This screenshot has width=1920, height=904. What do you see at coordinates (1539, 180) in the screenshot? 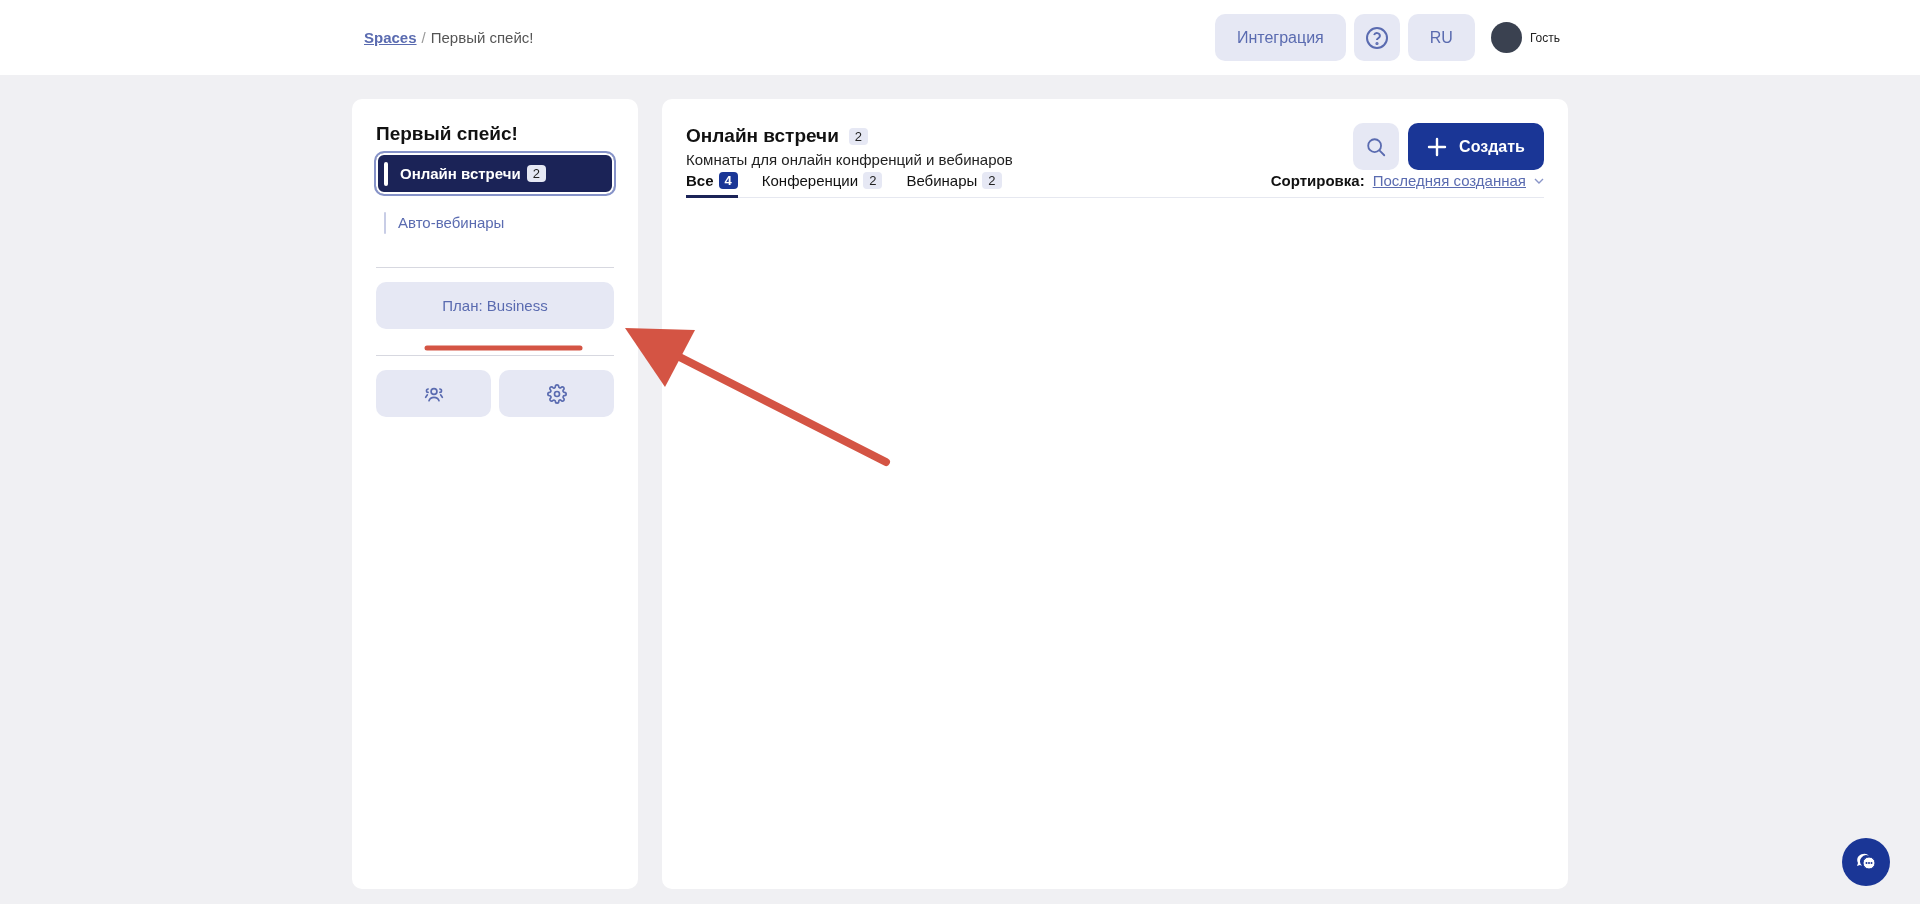
I see `chevron-down-icon` at bounding box center [1539, 180].